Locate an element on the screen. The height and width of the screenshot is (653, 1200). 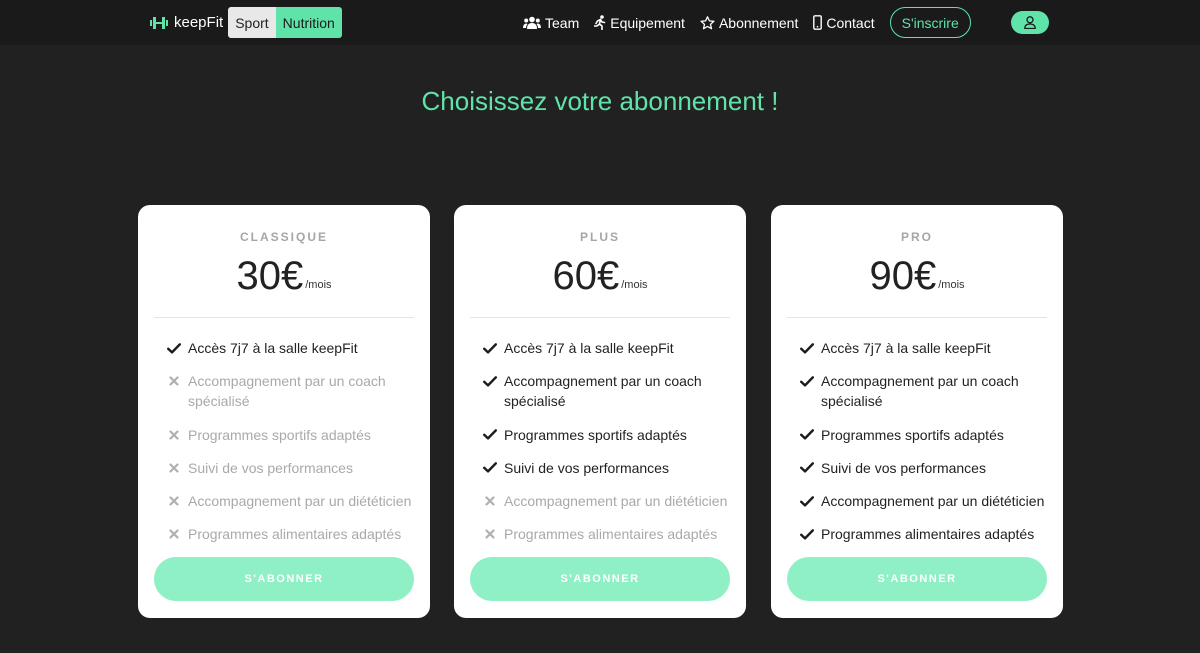
users-icon is located at coordinates (532, 22).